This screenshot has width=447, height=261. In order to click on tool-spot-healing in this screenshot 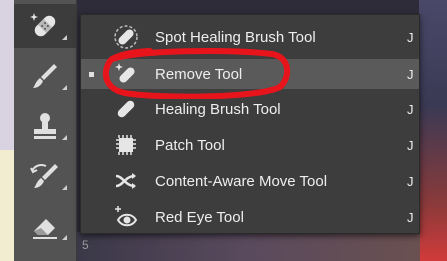, I will do `click(45, 26)`.